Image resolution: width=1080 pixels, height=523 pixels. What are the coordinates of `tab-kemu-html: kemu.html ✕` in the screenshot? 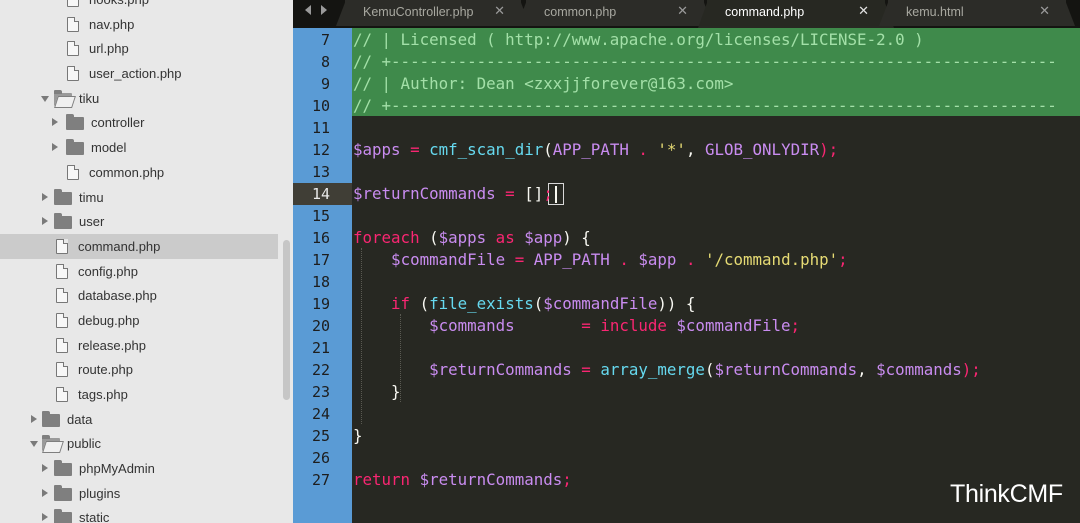 It's located at (977, 13).